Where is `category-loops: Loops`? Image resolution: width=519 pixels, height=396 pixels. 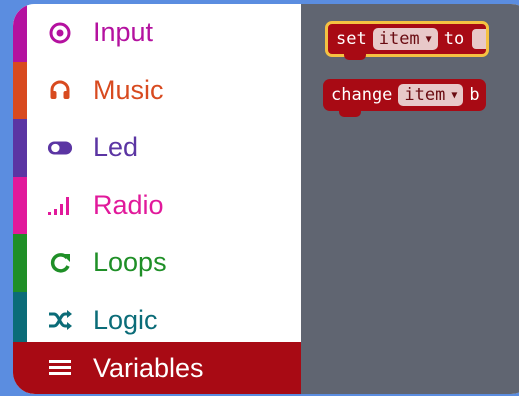 category-loops: Loops is located at coordinates (157, 263).